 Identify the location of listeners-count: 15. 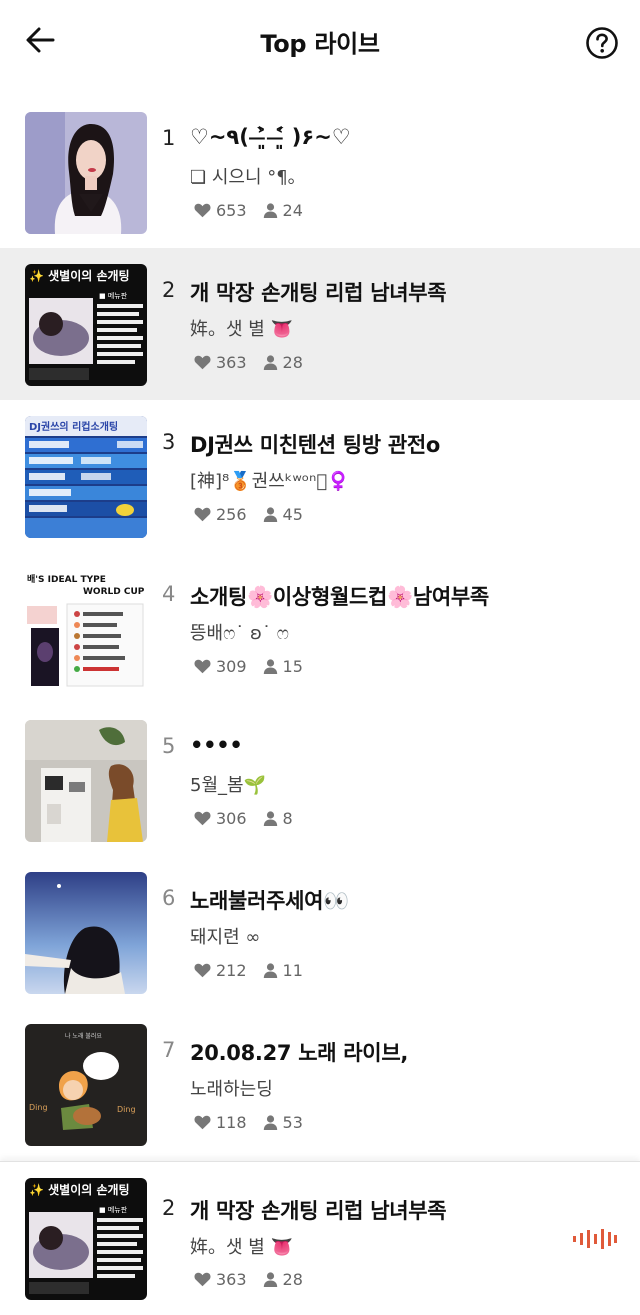
(292, 666).